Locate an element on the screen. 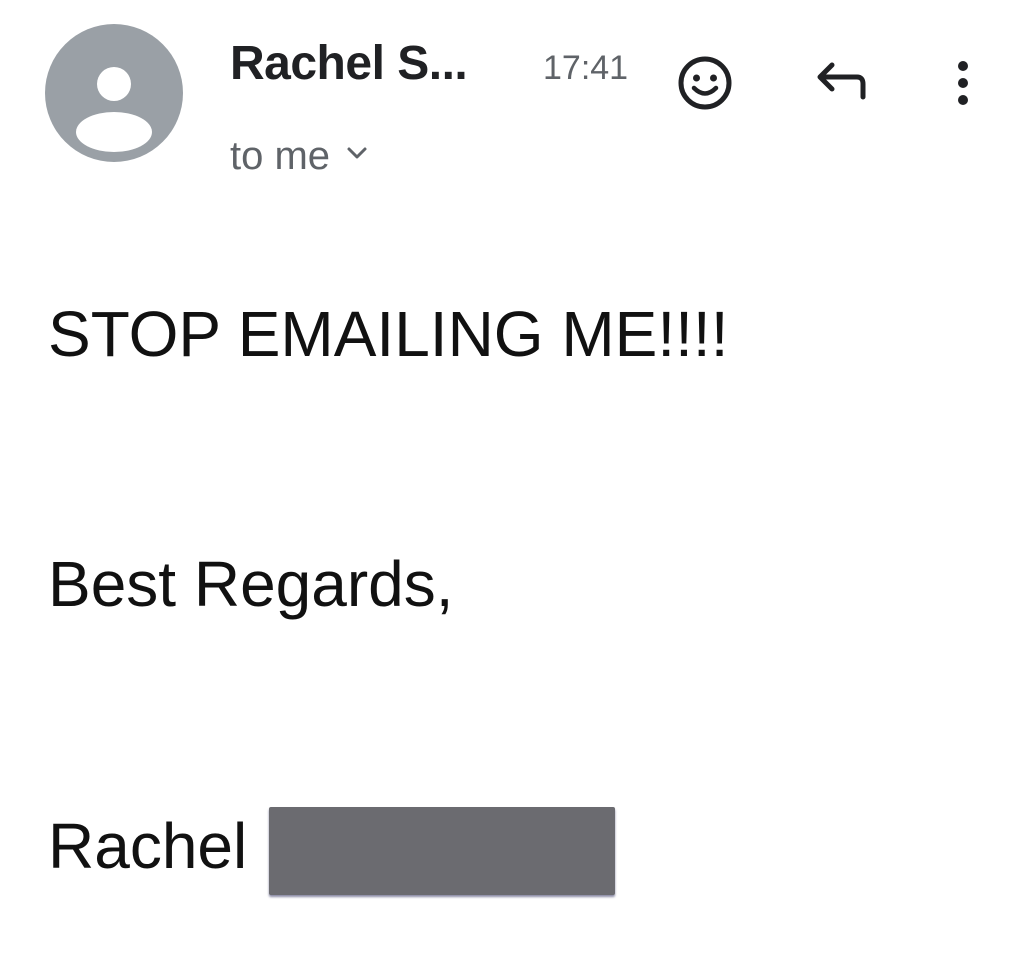 The width and height of the screenshot is (1024, 972). chevron-down-icon is located at coordinates (357, 153).